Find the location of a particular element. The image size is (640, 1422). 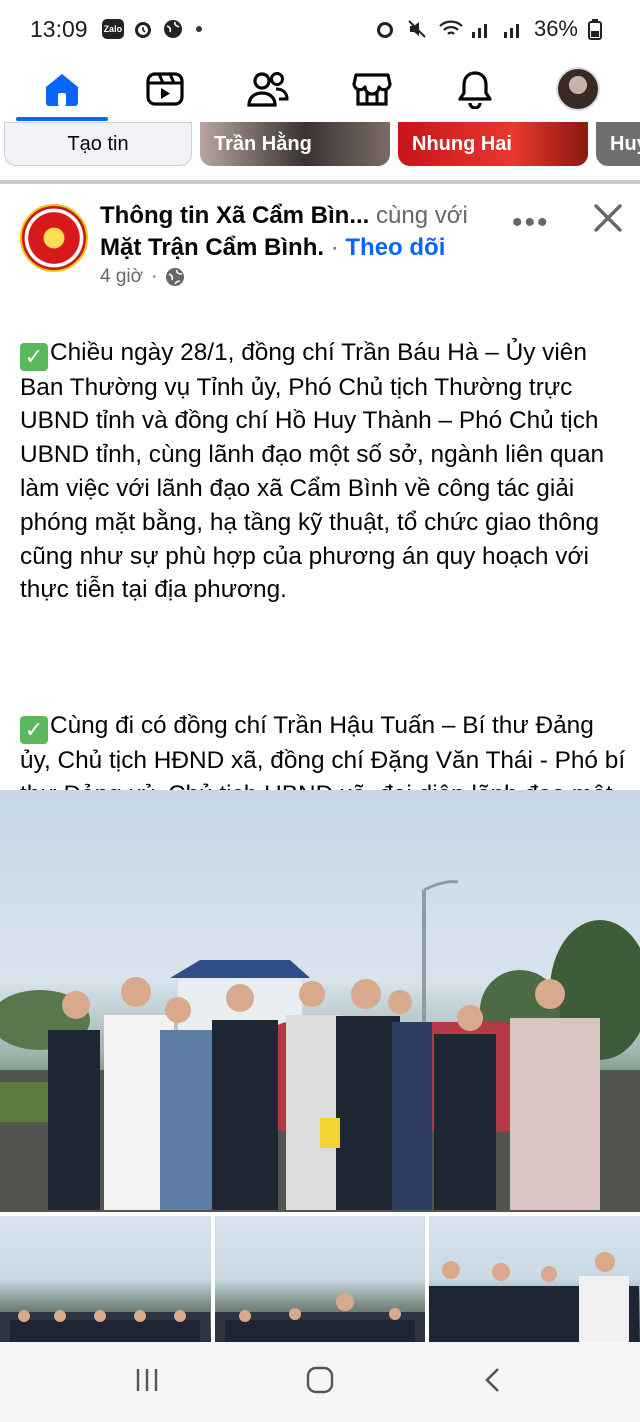

stories-strip: Tạo tin Trần Hằng Nhung Hai Huy is located at coordinates (320, 147).